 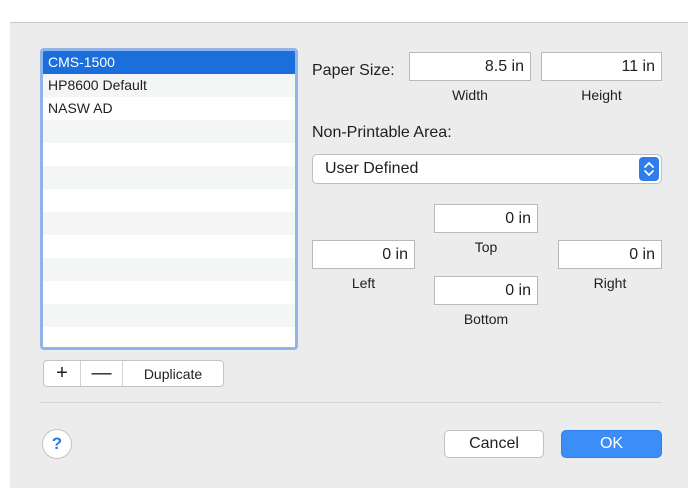 I want to click on left-margin-caption: Left, so click(x=363, y=283).